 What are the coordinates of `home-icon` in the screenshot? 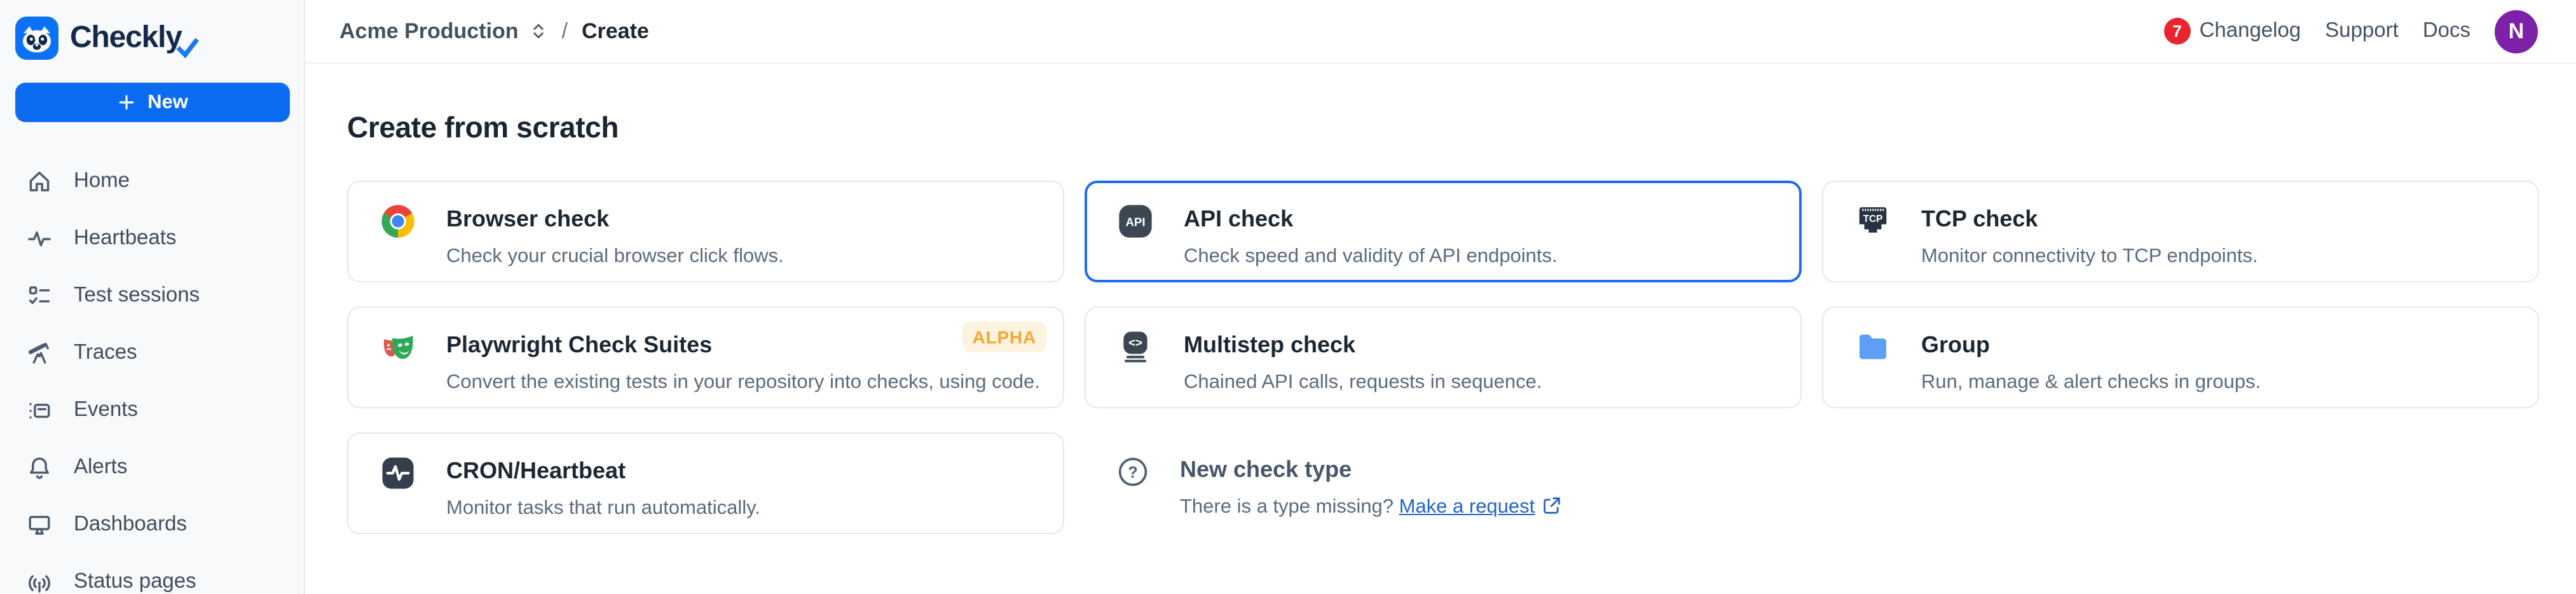 It's located at (39, 180).